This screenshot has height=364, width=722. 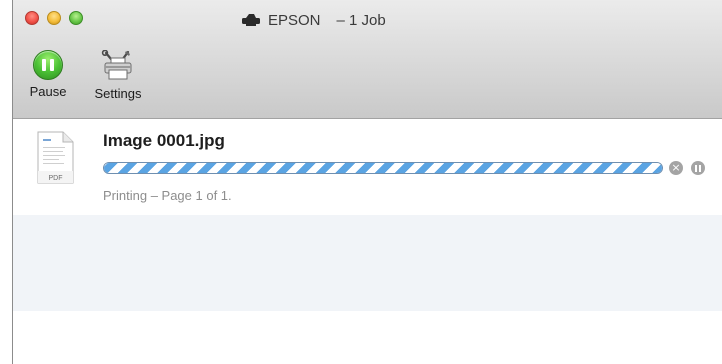 I want to click on window-title: EPSON – 1 Job, so click(x=313, y=20).